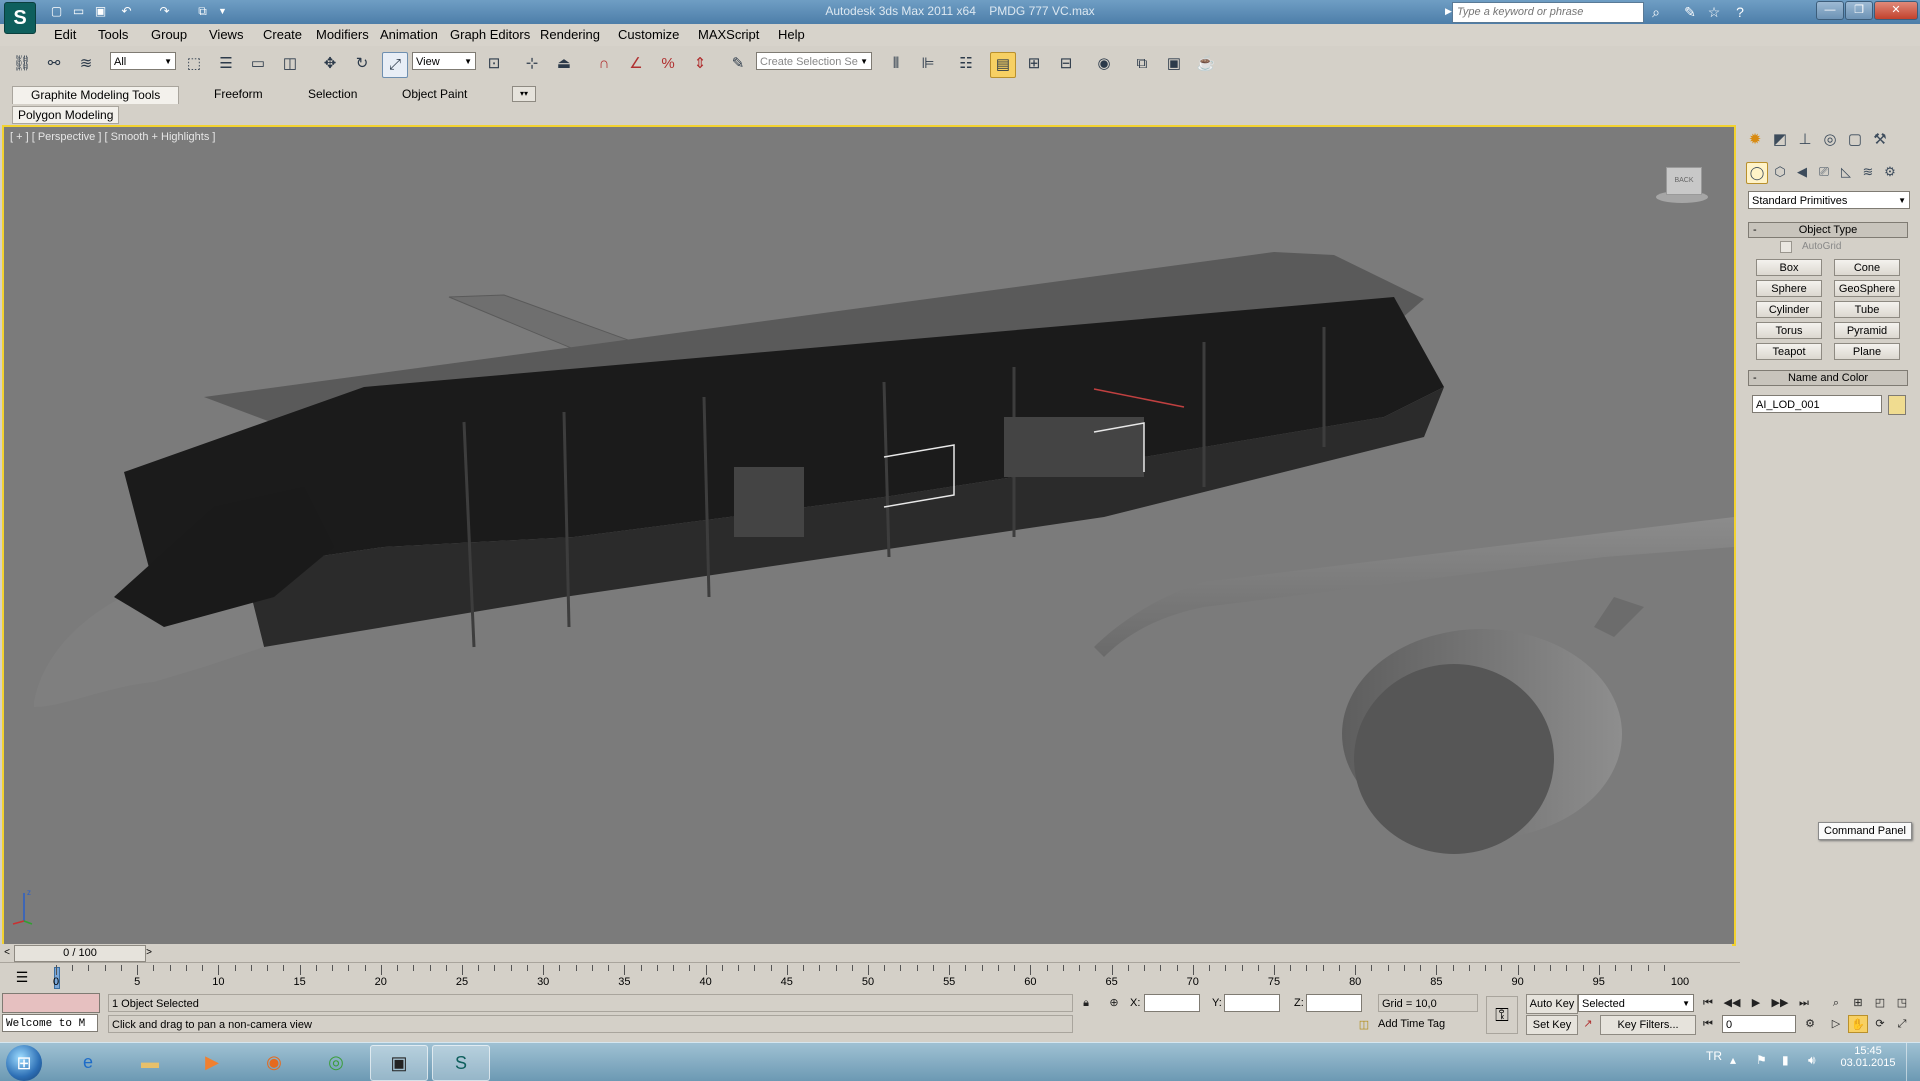 Image resolution: width=1920 pixels, height=1081 pixels. Describe the element at coordinates (336, 1062) in the screenshot. I see `chrome-icon: ◎` at that location.